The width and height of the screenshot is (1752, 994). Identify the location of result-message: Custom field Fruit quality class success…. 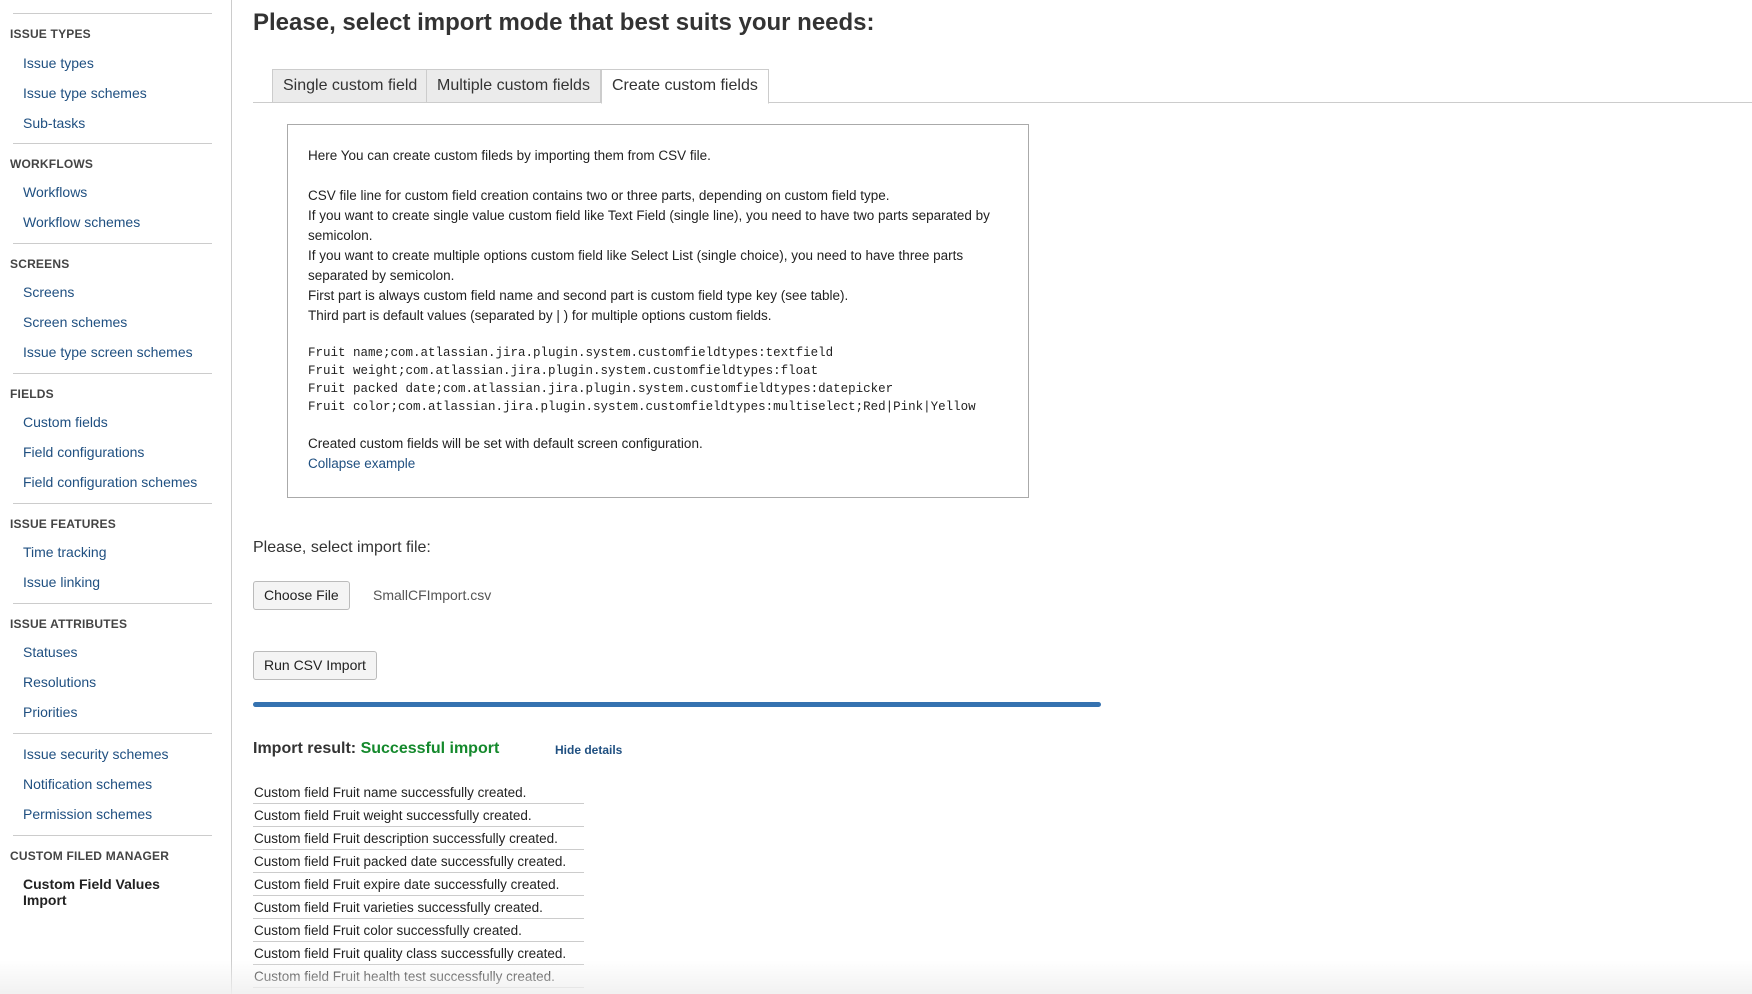
(418, 954).